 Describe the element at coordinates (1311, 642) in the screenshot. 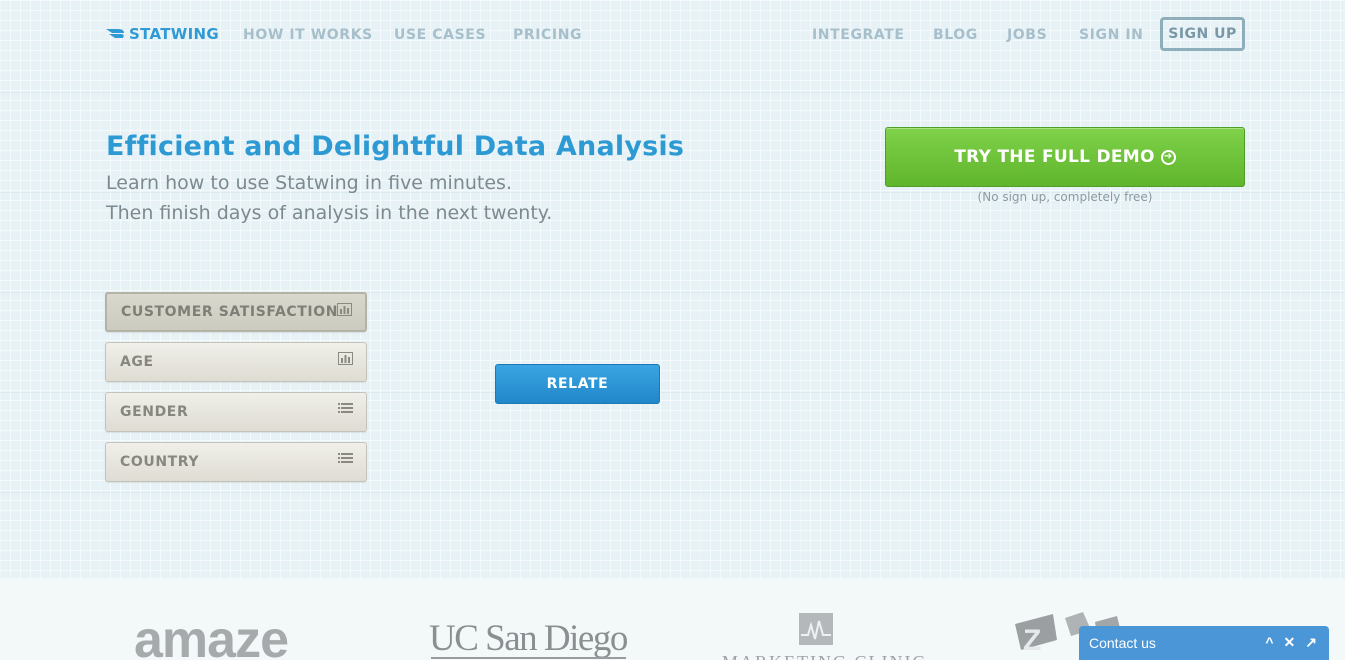

I see `popout-icon: ↗` at that location.